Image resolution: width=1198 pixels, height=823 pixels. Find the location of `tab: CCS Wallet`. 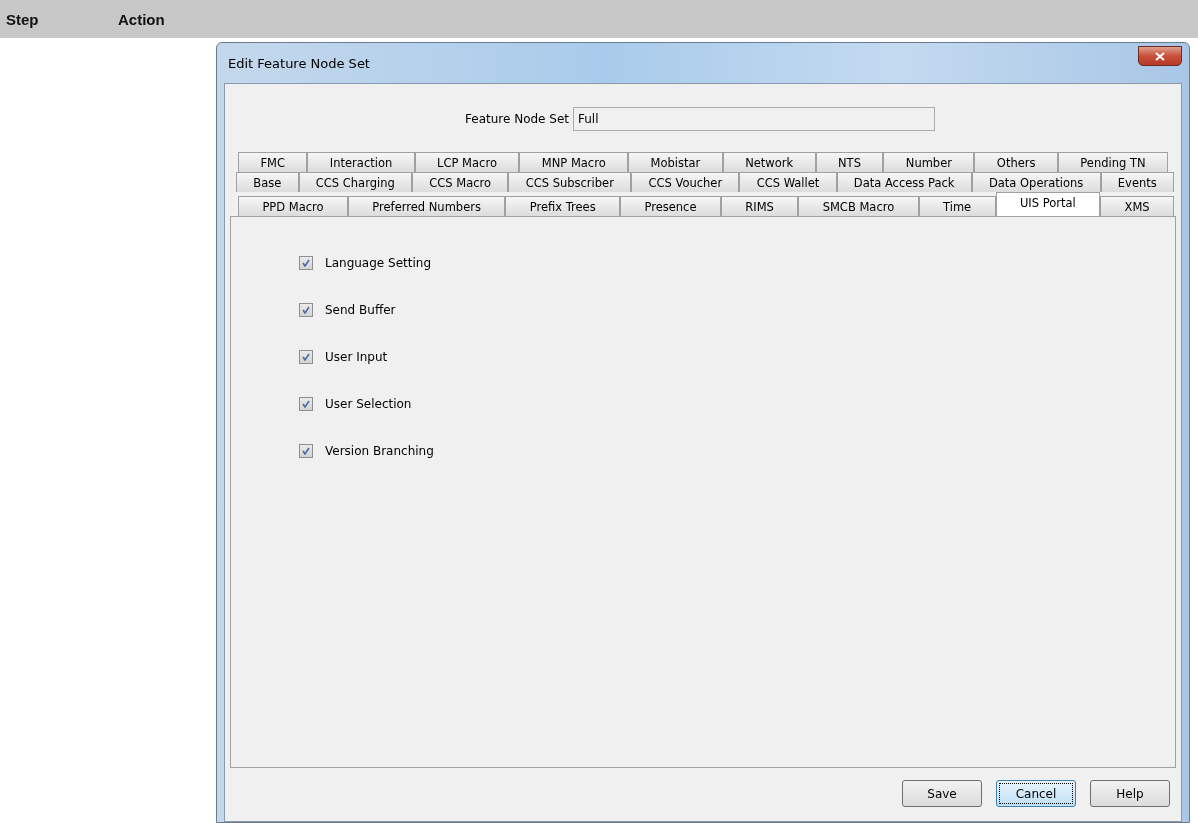

tab: CCS Wallet is located at coordinates (788, 182).